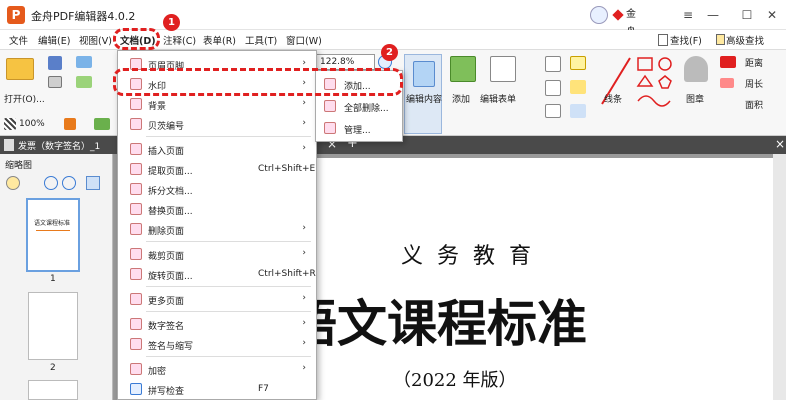 The width and height of the screenshot is (786, 400). Describe the element at coordinates (55, 63) in the screenshot. I see `save-icon` at that location.